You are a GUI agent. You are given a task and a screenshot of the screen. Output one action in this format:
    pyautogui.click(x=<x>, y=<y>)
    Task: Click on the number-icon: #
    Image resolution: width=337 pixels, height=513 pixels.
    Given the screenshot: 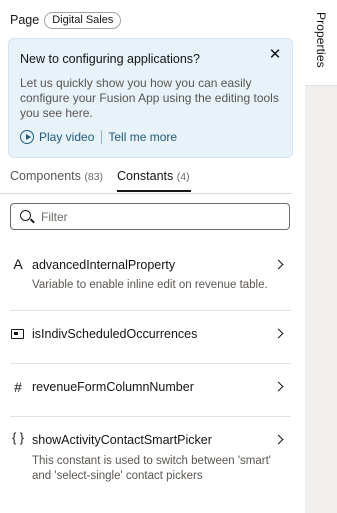 What is the action you would take?
    pyautogui.click(x=18, y=387)
    